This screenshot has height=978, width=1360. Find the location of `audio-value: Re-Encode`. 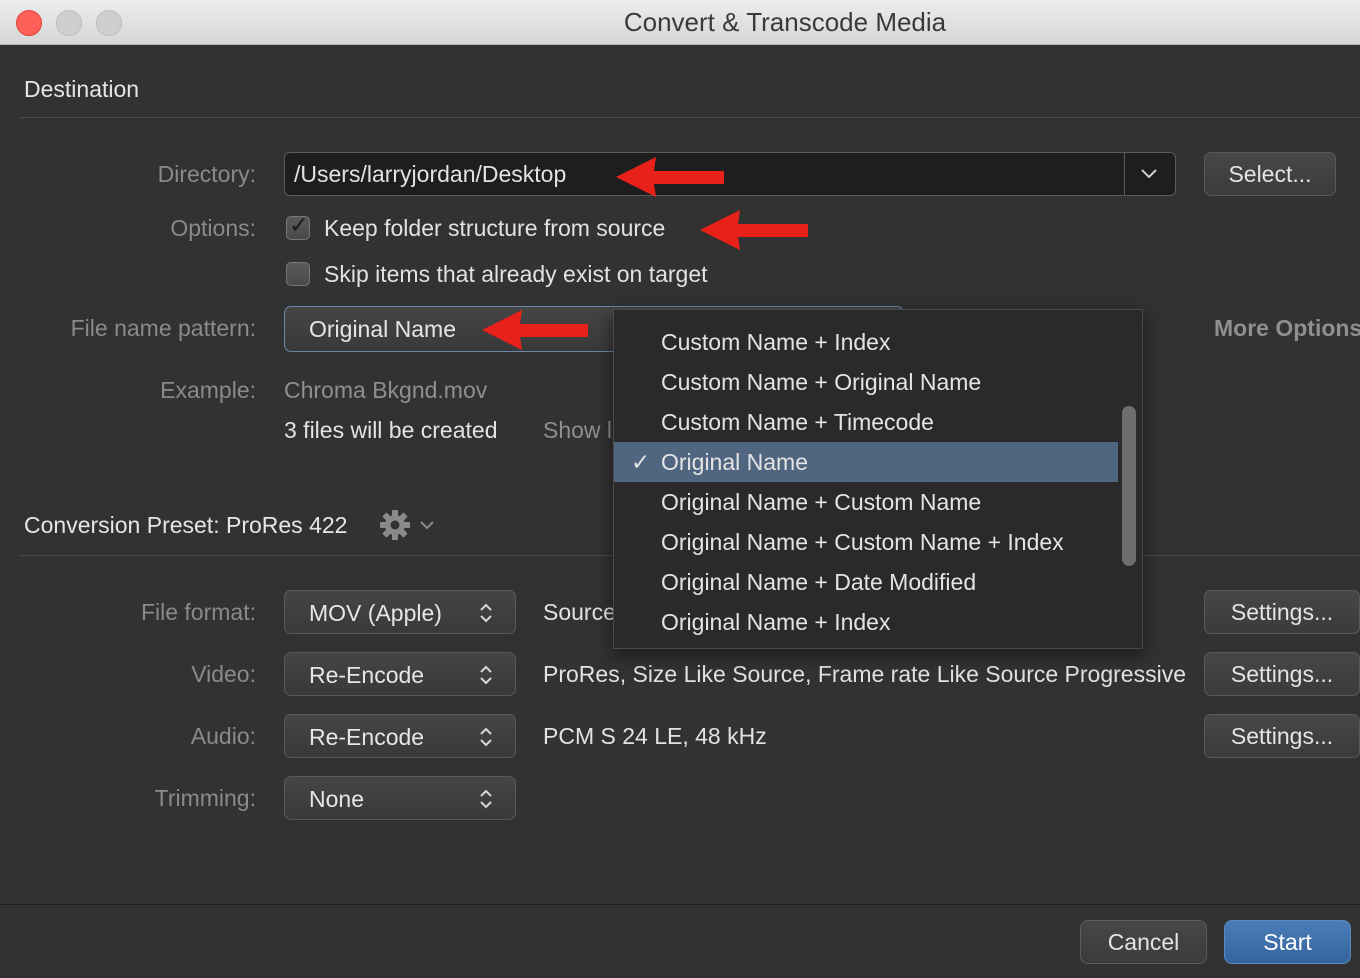

audio-value: Re-Encode is located at coordinates (367, 737).